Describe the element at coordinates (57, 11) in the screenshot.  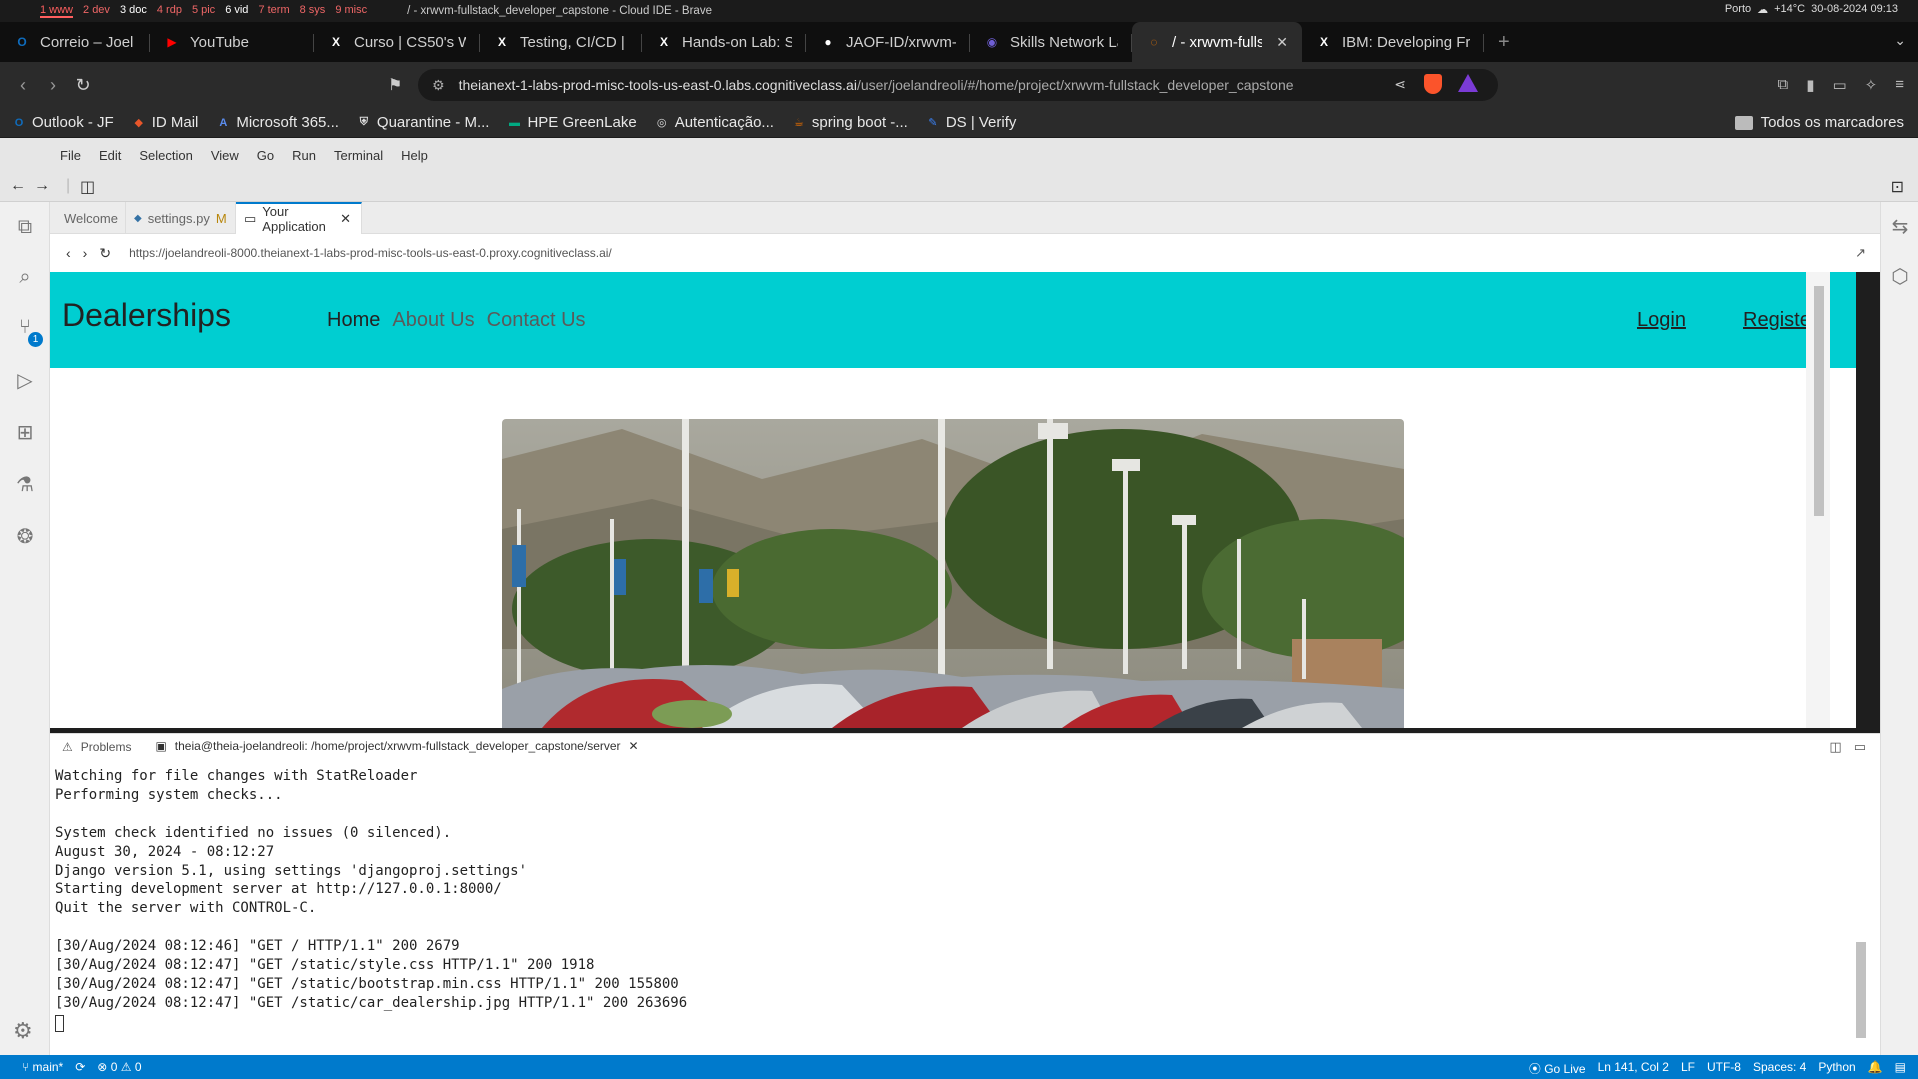
I see `workspace-item: 1 www` at that location.